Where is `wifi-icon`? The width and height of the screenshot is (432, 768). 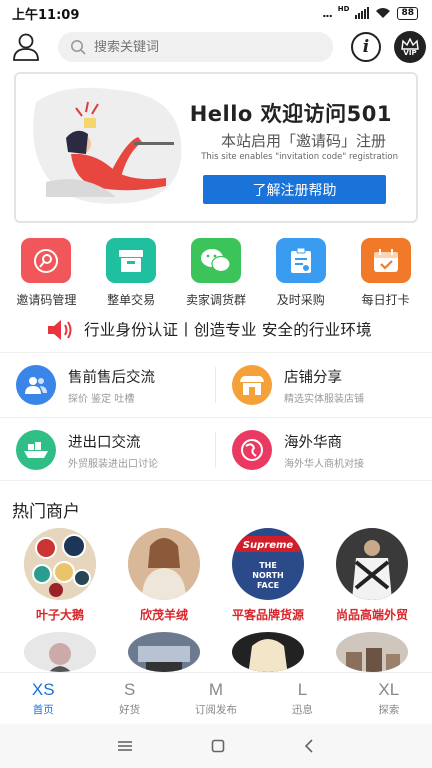
wifi-icon is located at coordinates (383, 13).